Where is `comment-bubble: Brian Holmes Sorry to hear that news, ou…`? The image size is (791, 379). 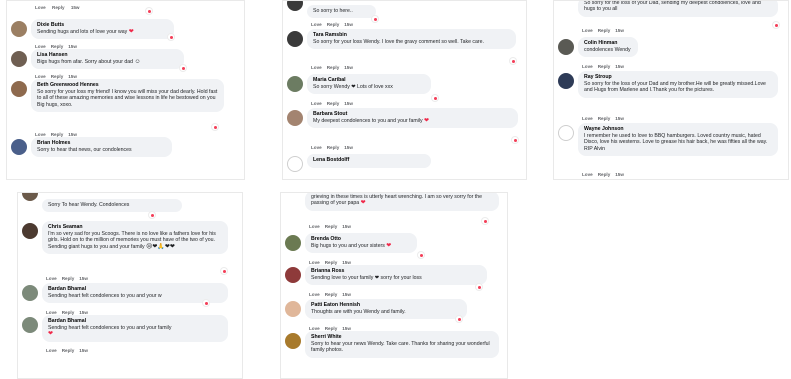 comment-bubble: Brian Holmes Sorry to hear that news, ou… is located at coordinates (101, 147).